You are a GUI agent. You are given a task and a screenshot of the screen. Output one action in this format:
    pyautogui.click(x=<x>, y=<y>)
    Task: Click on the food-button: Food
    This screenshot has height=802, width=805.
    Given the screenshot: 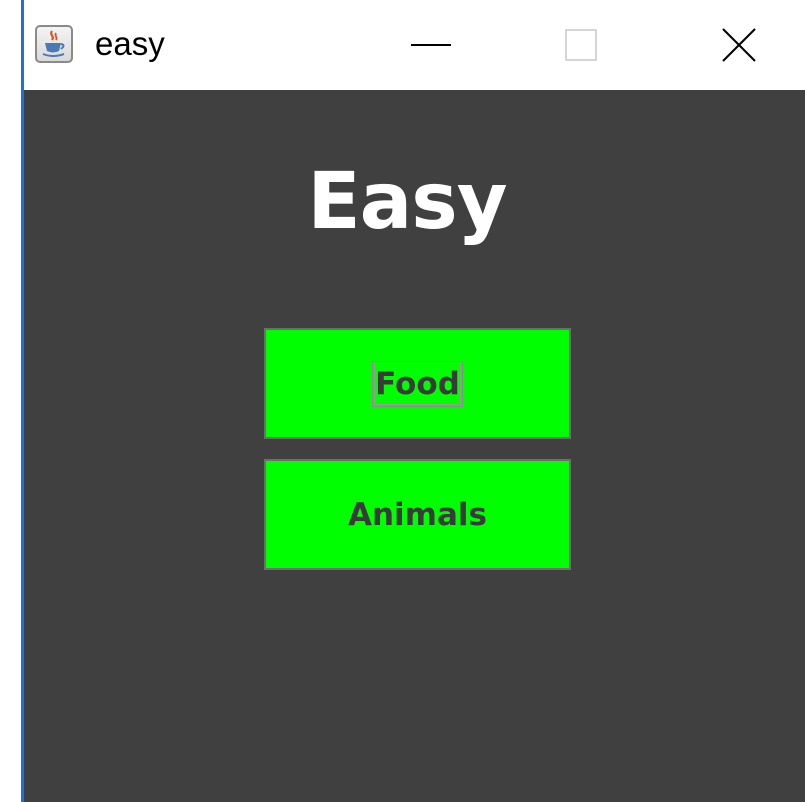 What is the action you would take?
    pyautogui.click(x=417, y=383)
    